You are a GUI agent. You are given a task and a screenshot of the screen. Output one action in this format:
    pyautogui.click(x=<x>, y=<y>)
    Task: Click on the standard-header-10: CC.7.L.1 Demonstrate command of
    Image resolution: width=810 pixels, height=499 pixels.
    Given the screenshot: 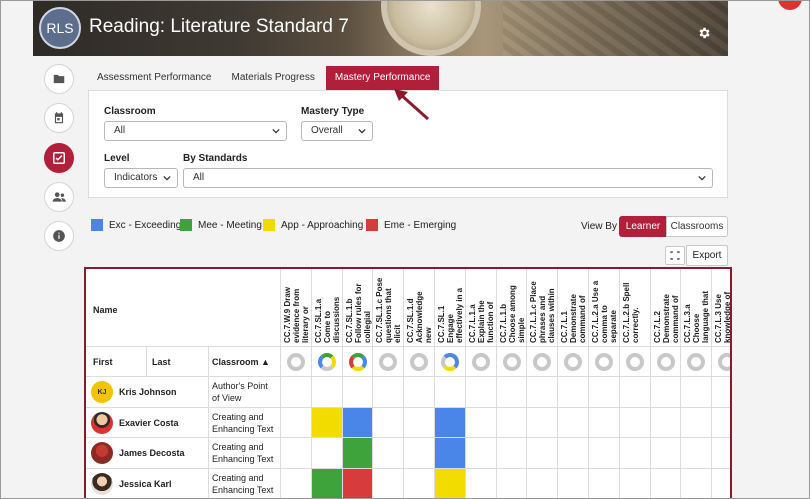 What is the action you would take?
    pyautogui.click(x=573, y=307)
    